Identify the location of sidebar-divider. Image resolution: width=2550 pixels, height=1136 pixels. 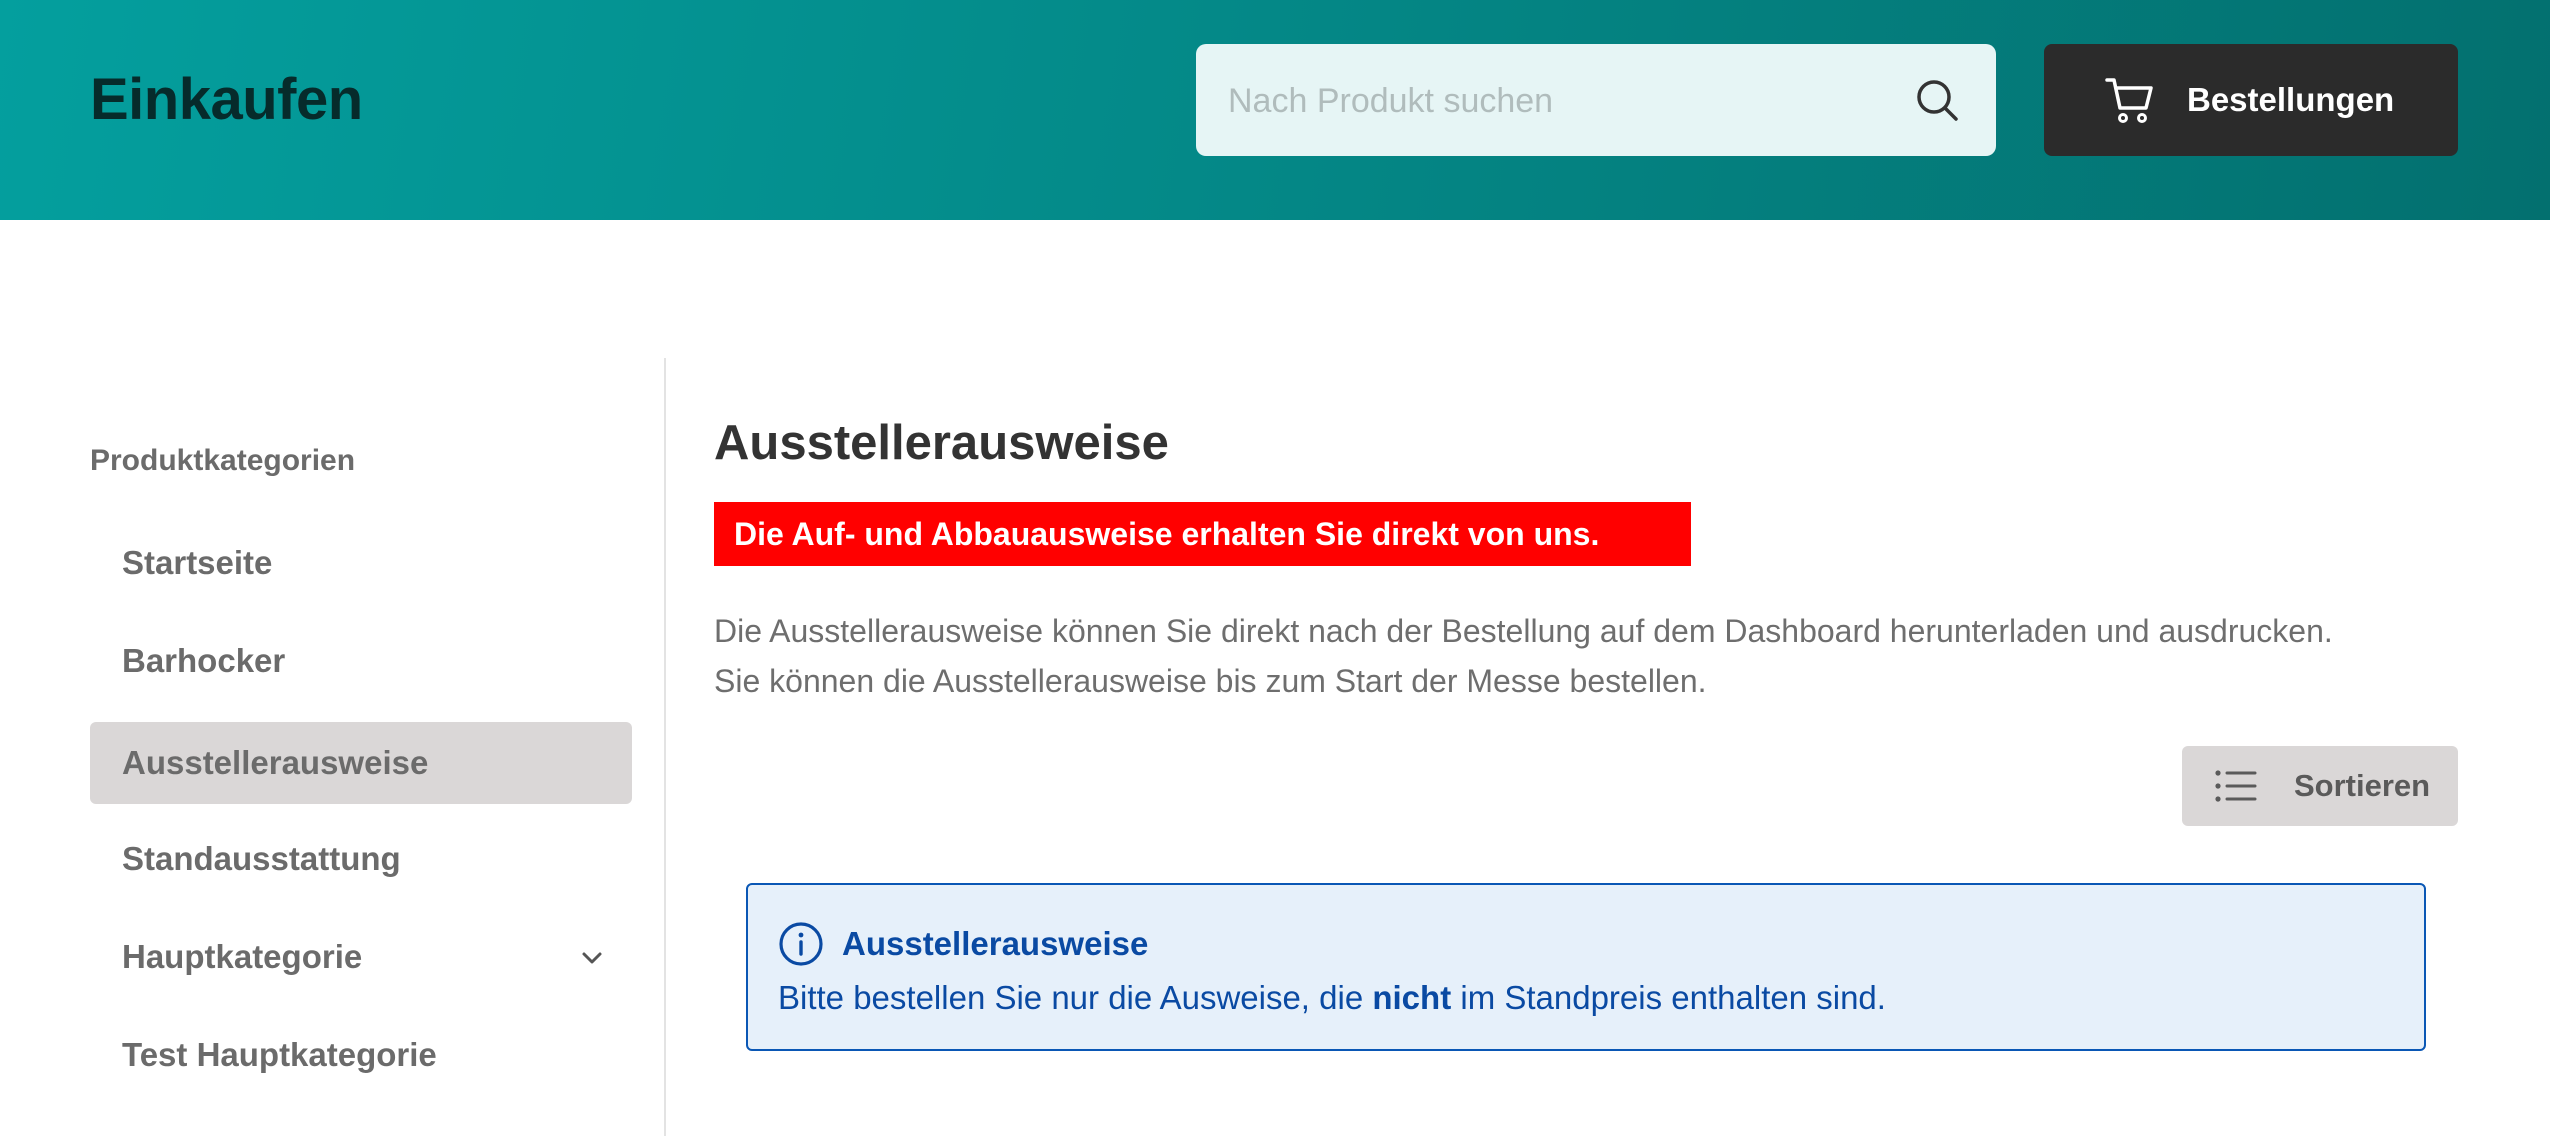
(665, 747).